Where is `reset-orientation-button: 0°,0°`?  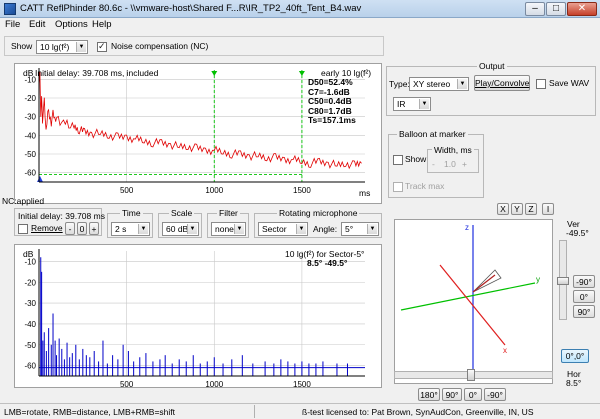
reset-orientation-button: 0°,0° is located at coordinates (575, 356).